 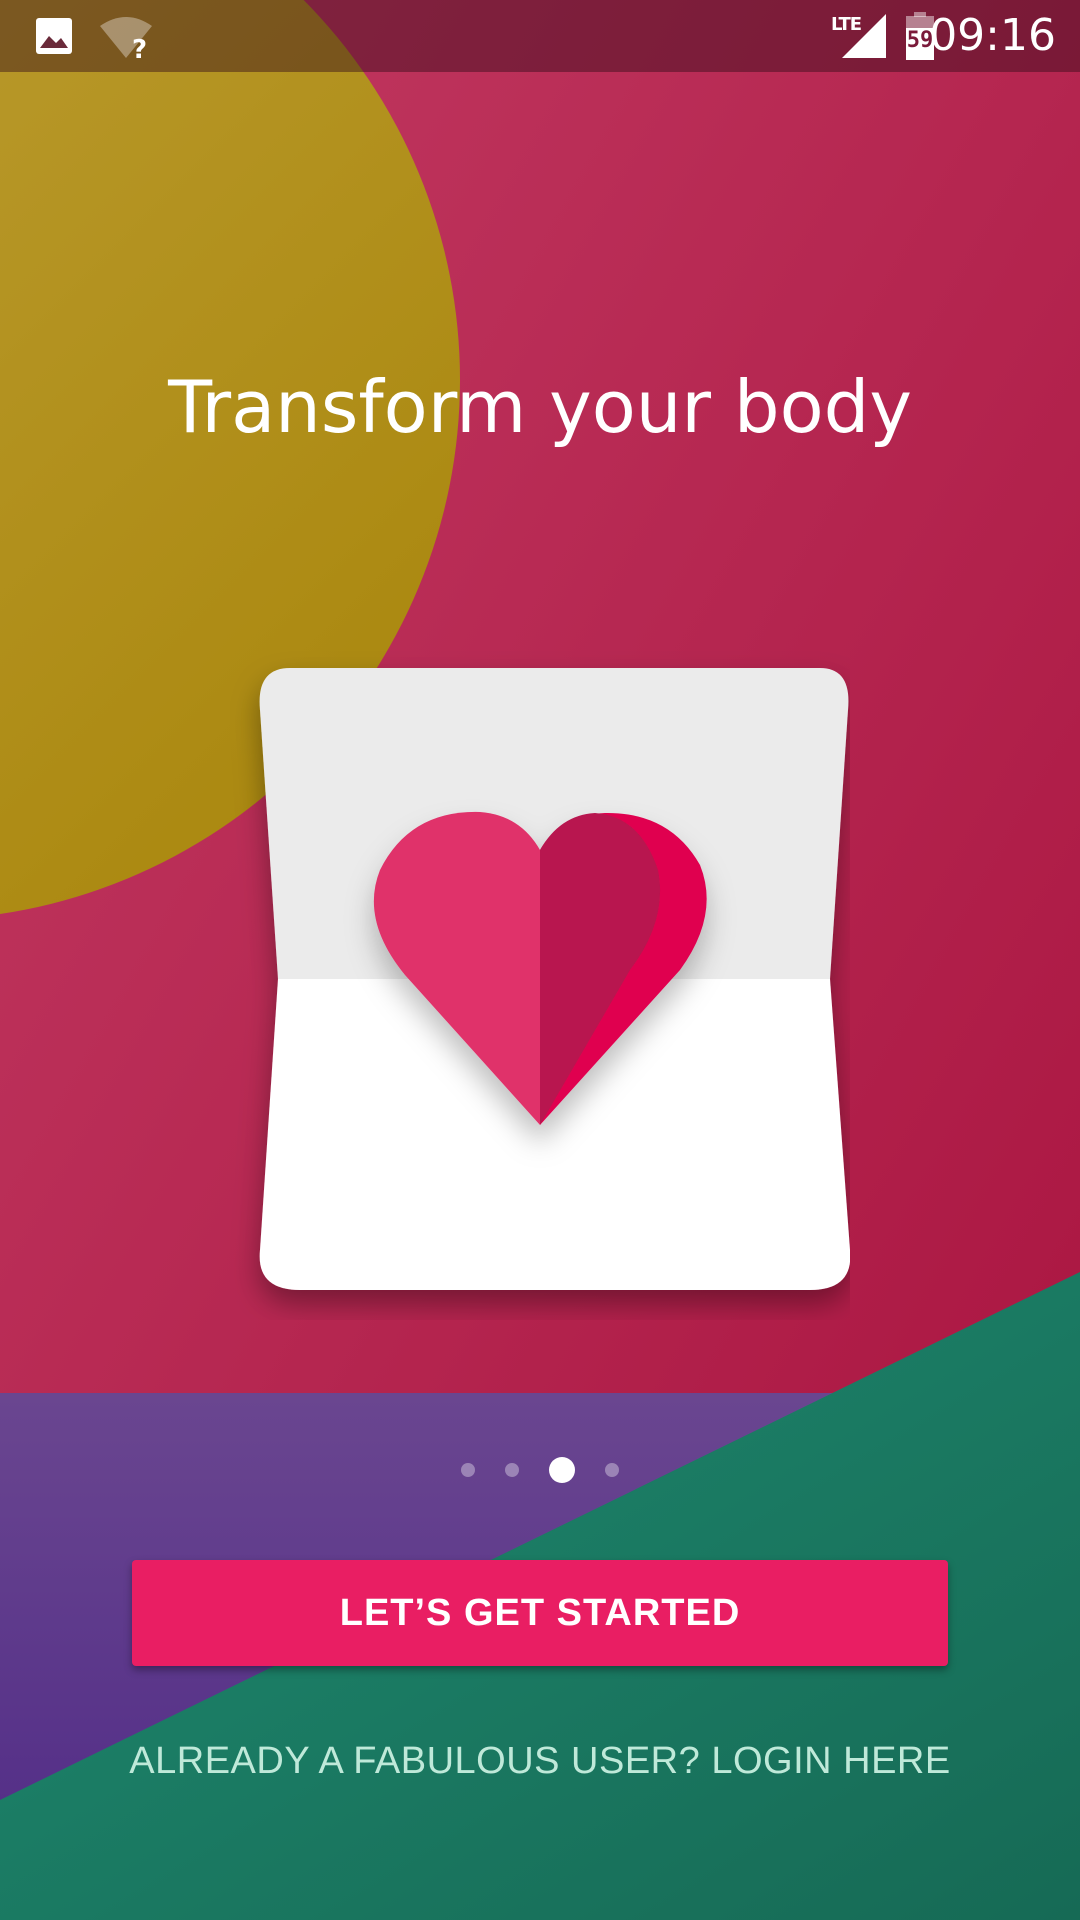 I want to click on login-link: ALREADY A FABULOUS USER? LOGIN HERE, so click(x=540, y=1761).